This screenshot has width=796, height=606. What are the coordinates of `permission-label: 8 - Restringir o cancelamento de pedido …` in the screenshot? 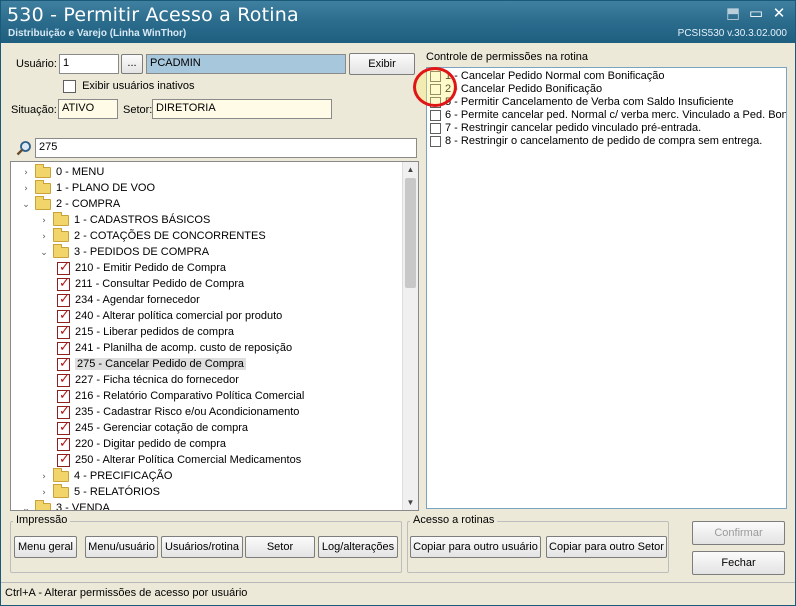 It's located at (604, 141).